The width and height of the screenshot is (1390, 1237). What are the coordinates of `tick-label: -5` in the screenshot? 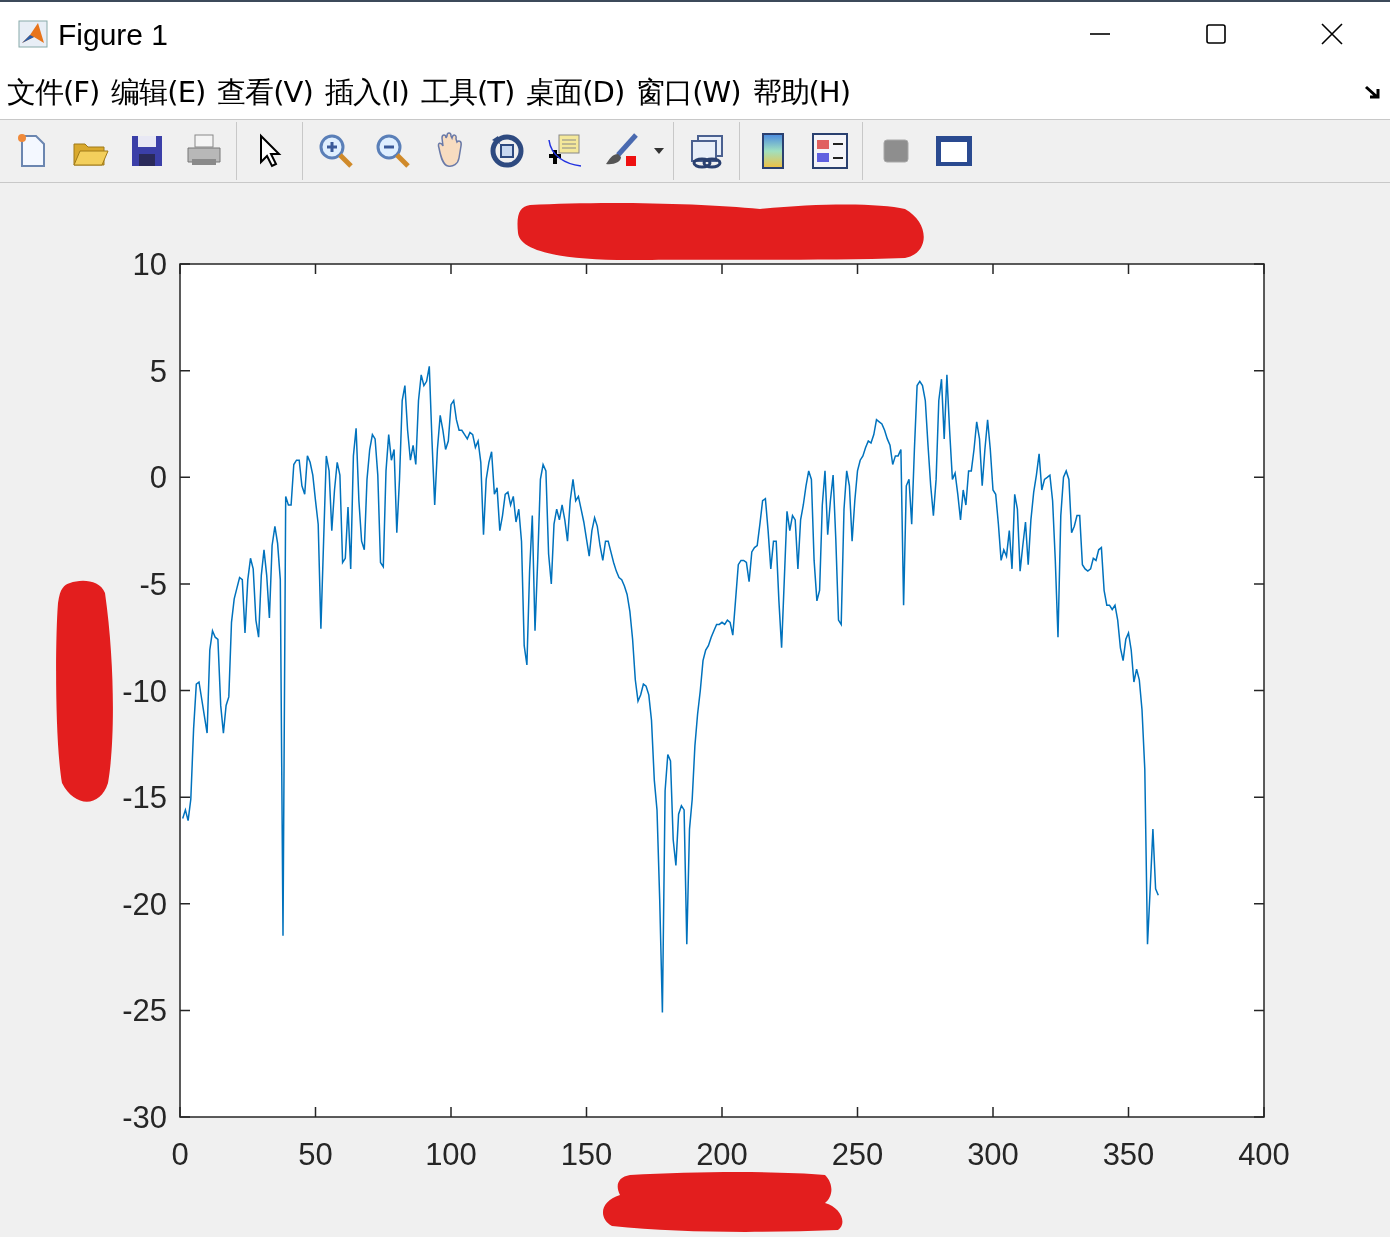 It's located at (153, 584).